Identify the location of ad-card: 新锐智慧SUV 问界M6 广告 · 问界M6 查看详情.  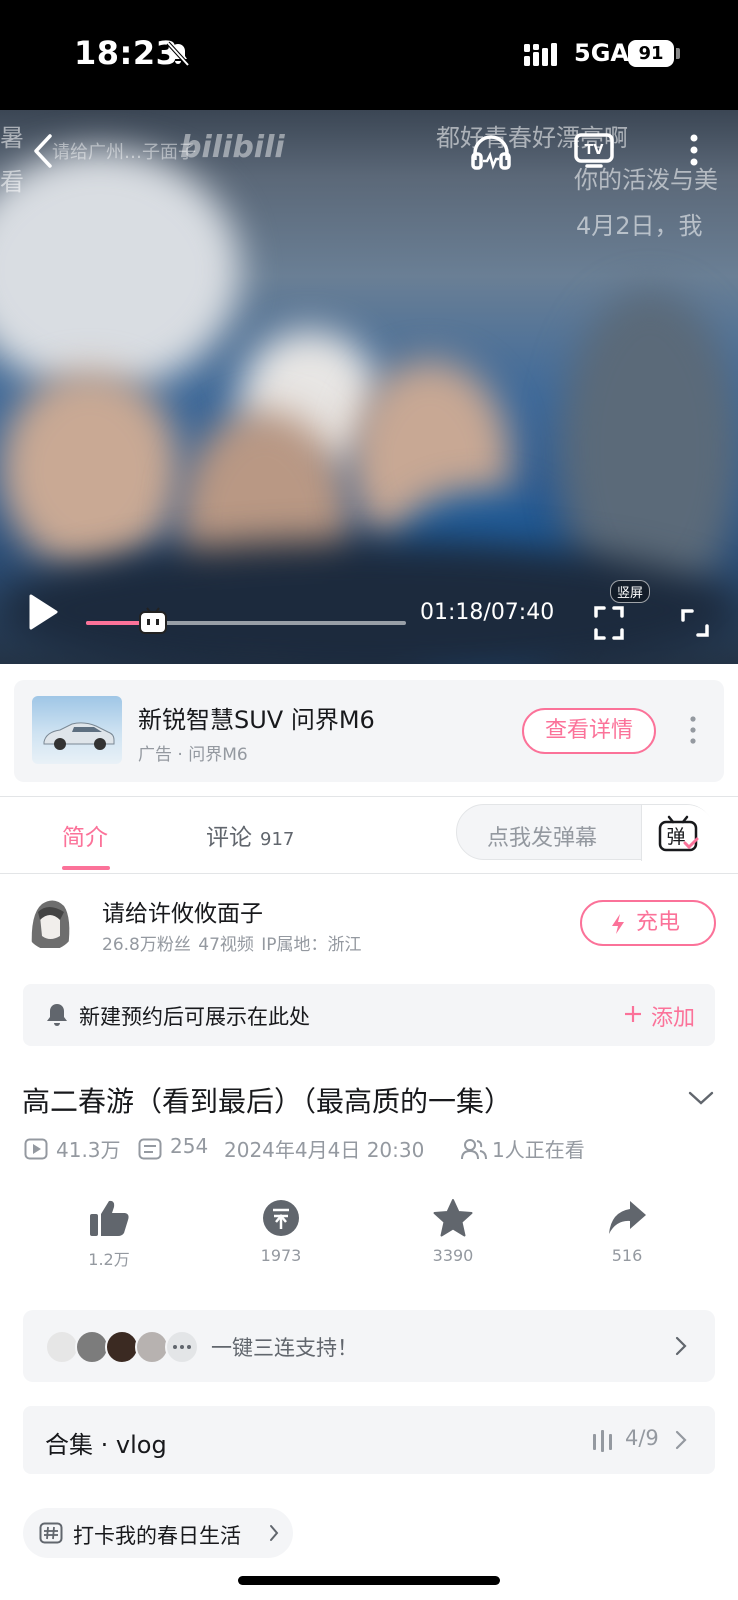
(369, 731).